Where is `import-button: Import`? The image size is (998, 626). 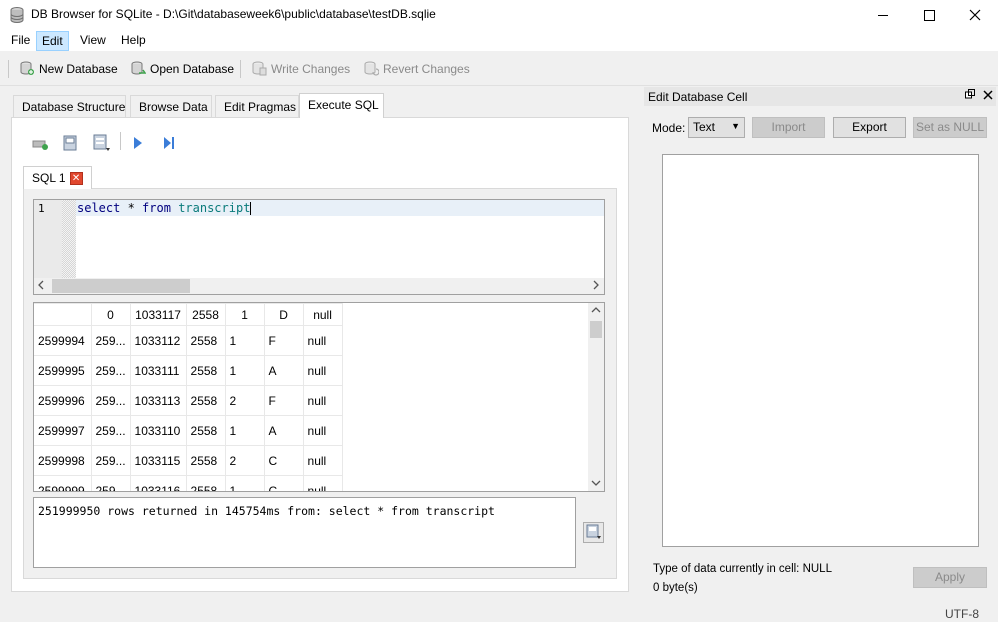
import-button: Import is located at coordinates (788, 127).